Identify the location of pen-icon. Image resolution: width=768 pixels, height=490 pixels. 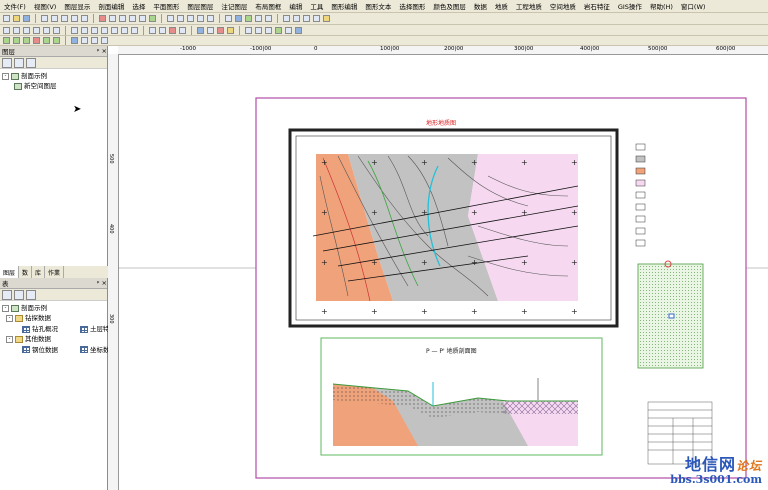
(210, 30).